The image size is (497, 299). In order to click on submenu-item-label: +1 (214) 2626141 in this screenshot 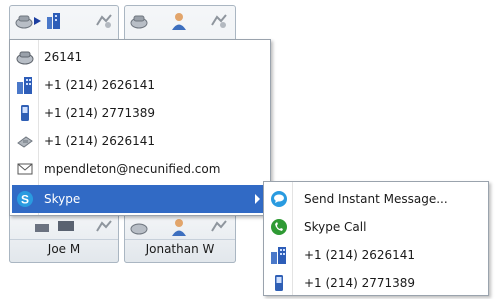, I will do `click(360, 255)`.